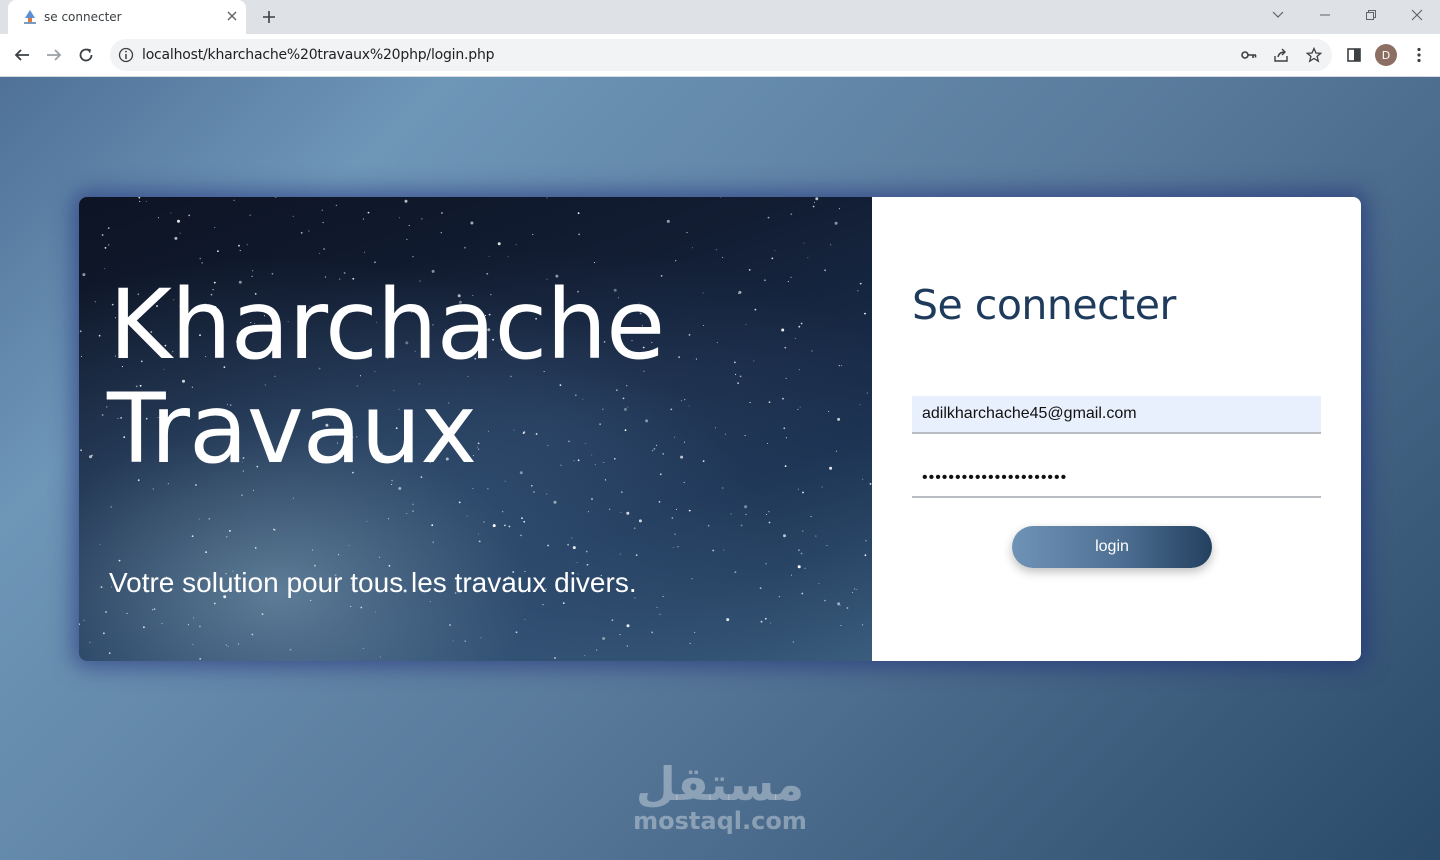  I want to click on tab-search-button, so click(1278, 15).